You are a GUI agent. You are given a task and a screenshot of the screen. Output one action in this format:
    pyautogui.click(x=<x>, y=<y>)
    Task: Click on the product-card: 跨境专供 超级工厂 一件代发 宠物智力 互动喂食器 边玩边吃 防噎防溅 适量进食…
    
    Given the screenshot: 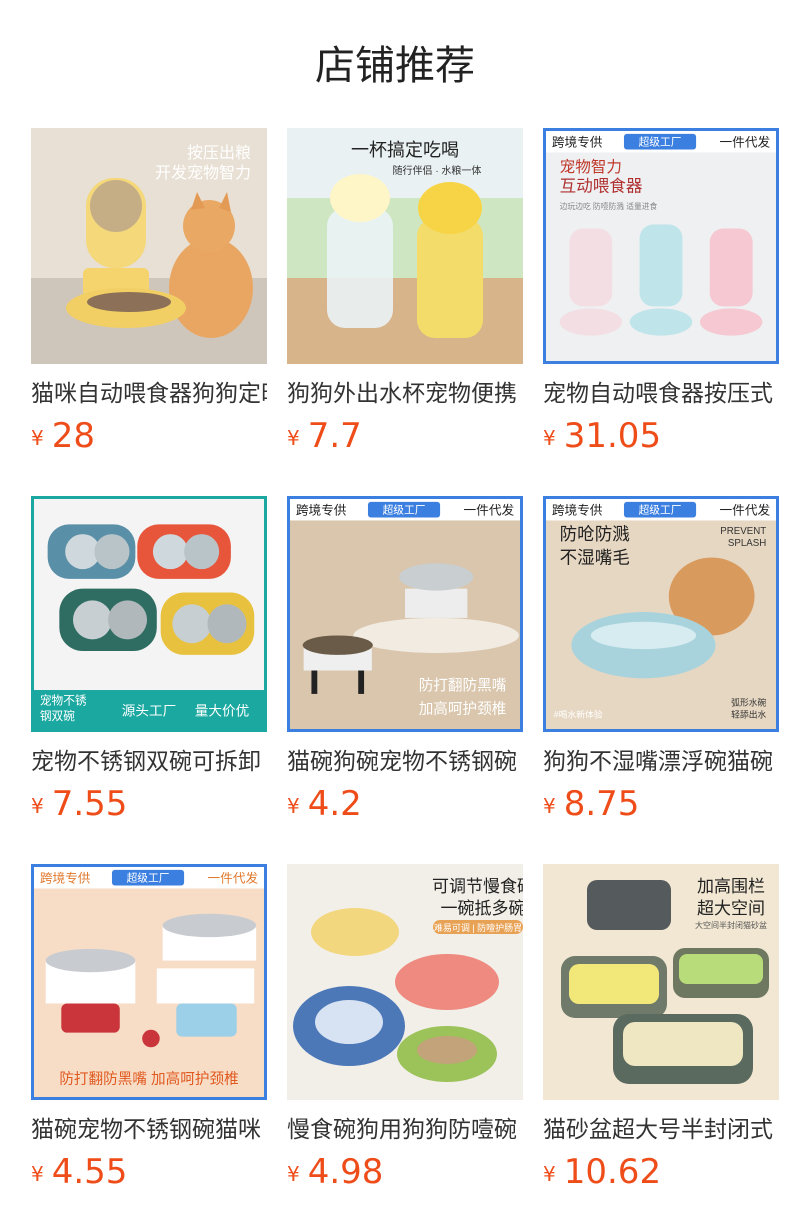 What is the action you would take?
    pyautogui.click(x=661, y=298)
    